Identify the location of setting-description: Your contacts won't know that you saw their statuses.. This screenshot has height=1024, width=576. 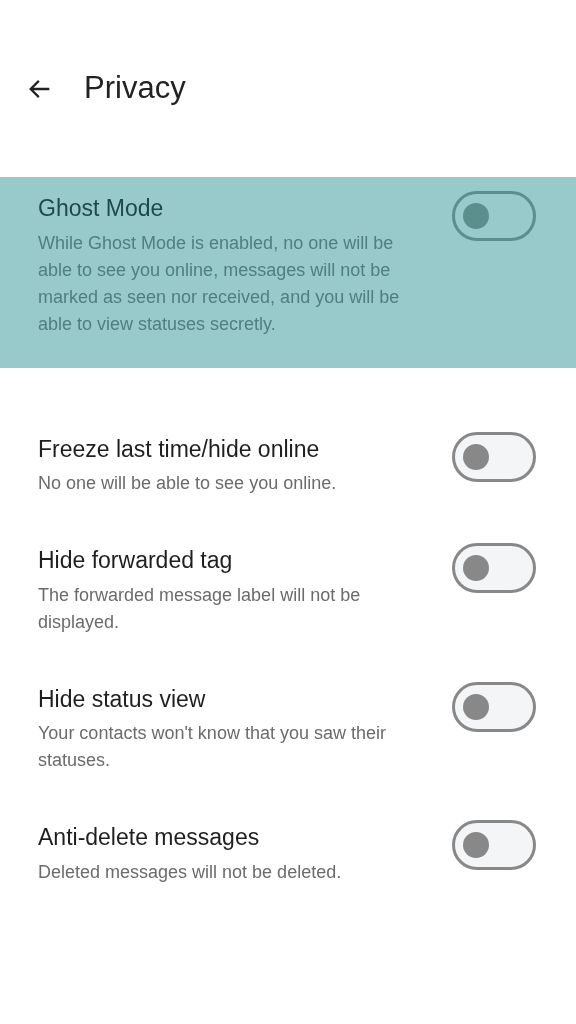
(212, 747).